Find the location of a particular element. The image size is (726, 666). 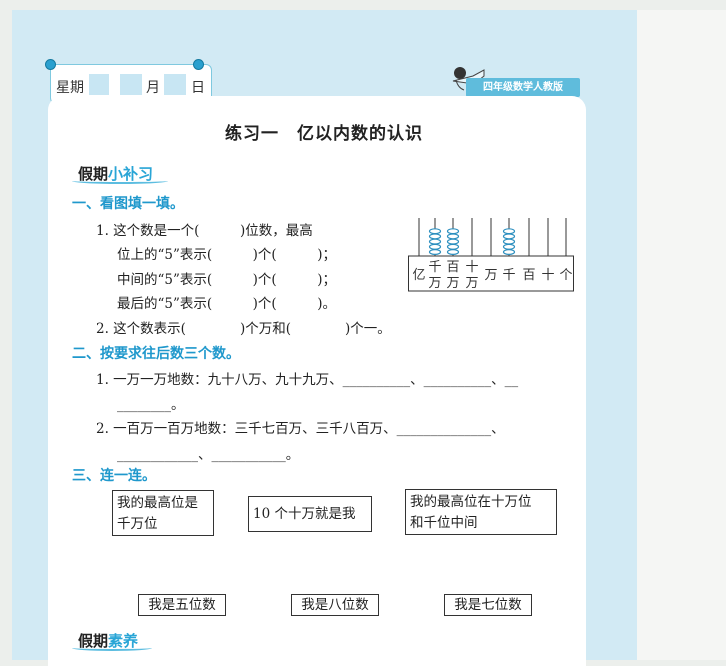

grade-badge: 四年级数学人教版 is located at coordinates (523, 87).